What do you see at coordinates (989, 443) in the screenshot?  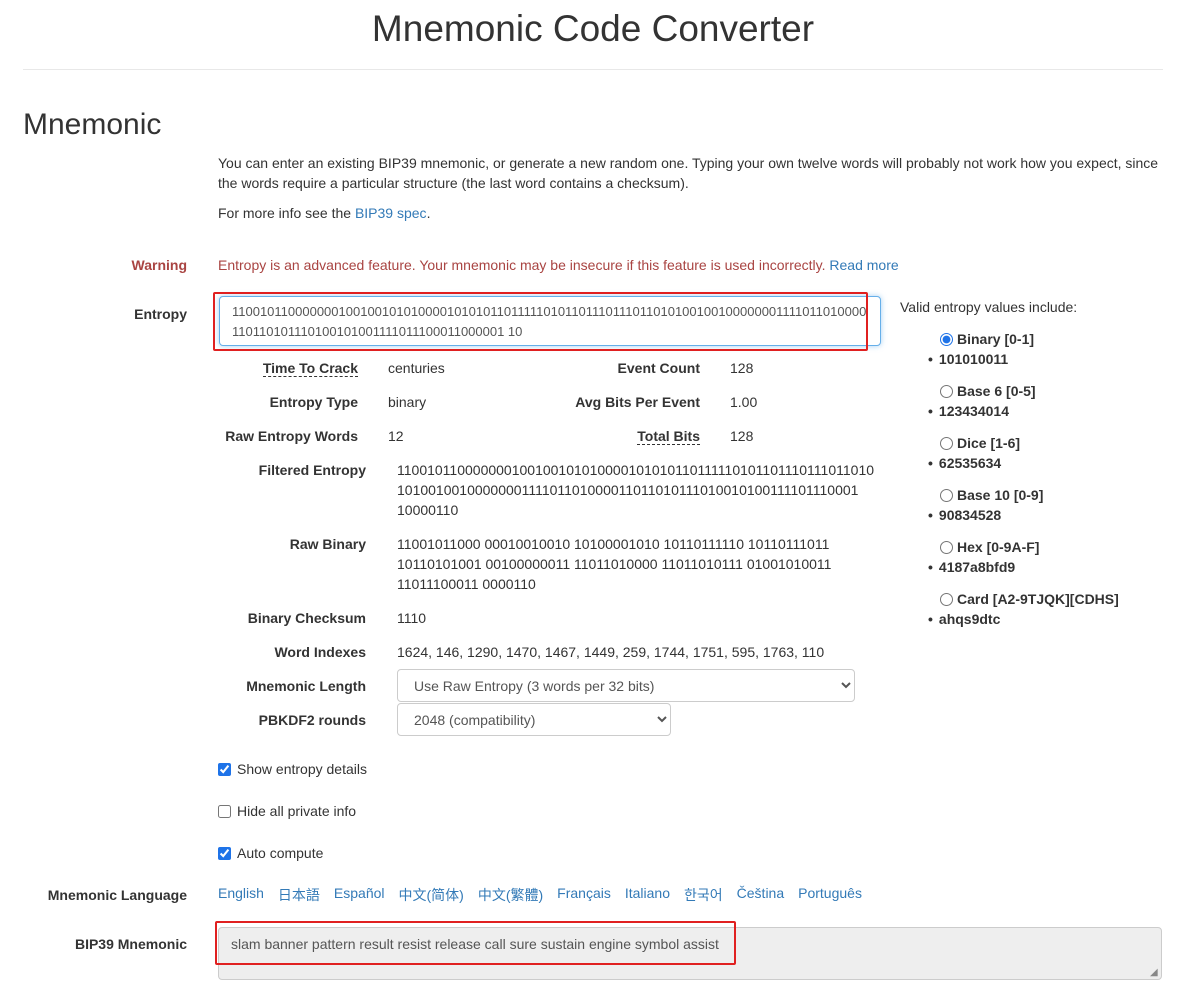 I see `dice-radio-label: Dice [1-6]` at bounding box center [989, 443].